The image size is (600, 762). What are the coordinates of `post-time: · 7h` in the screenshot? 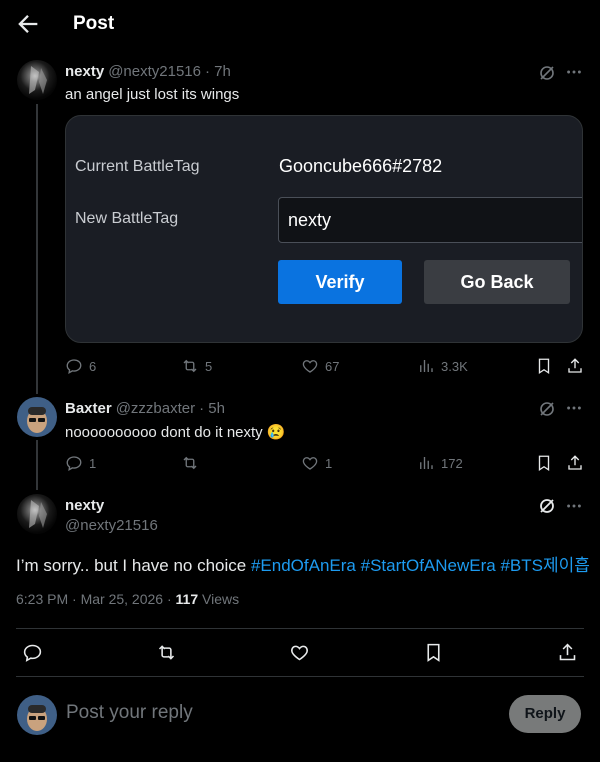 It's located at (218, 71).